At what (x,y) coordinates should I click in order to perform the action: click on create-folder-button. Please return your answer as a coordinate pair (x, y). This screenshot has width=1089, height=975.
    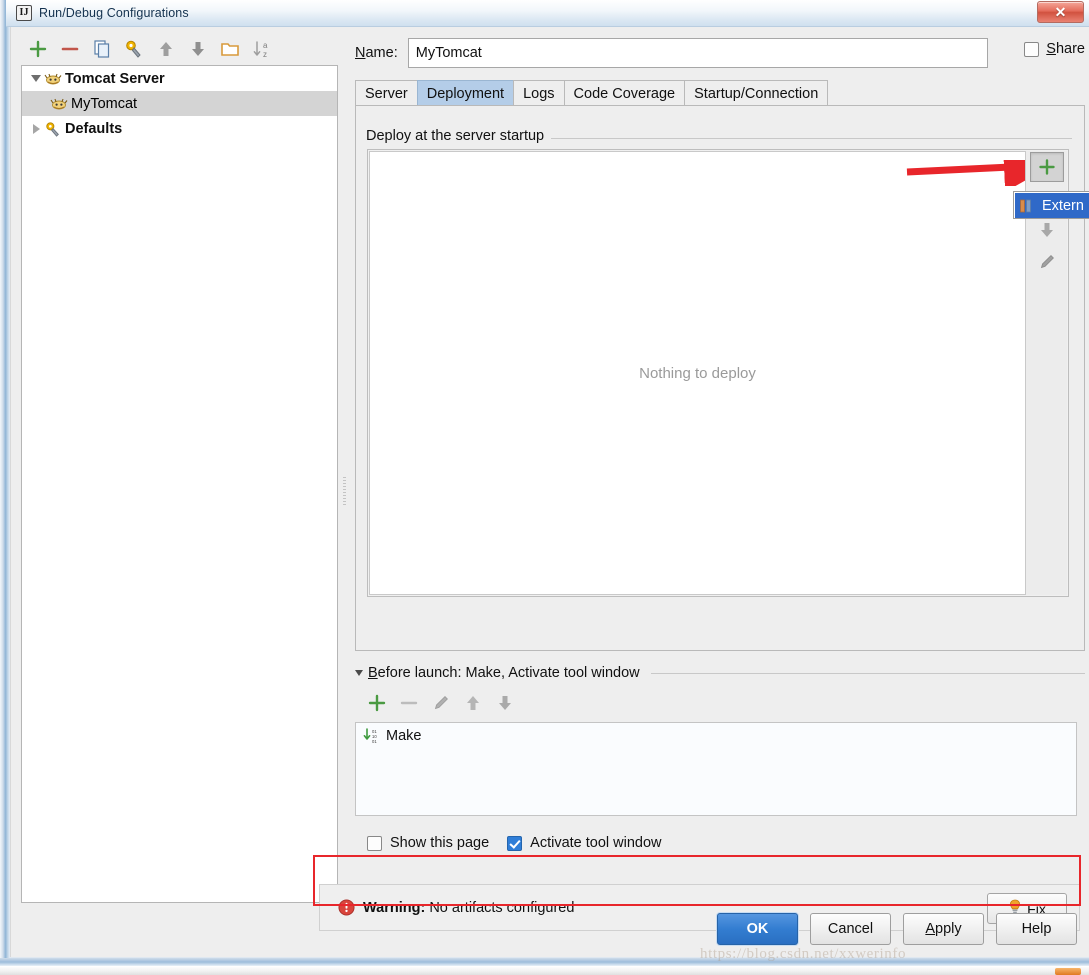
    Looking at the image, I should click on (230, 49).